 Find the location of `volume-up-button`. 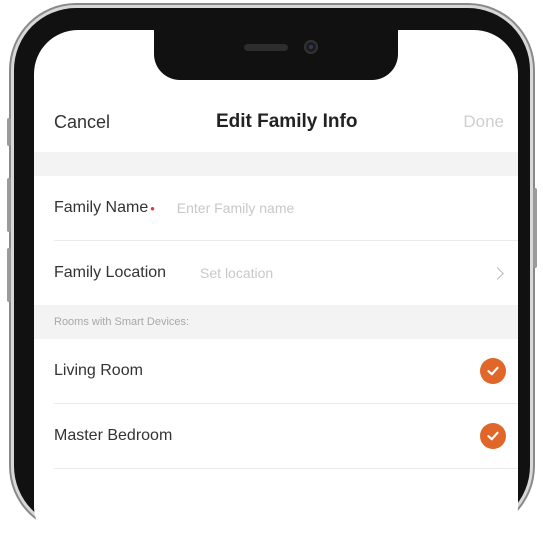

volume-up-button is located at coordinates (9, 205).